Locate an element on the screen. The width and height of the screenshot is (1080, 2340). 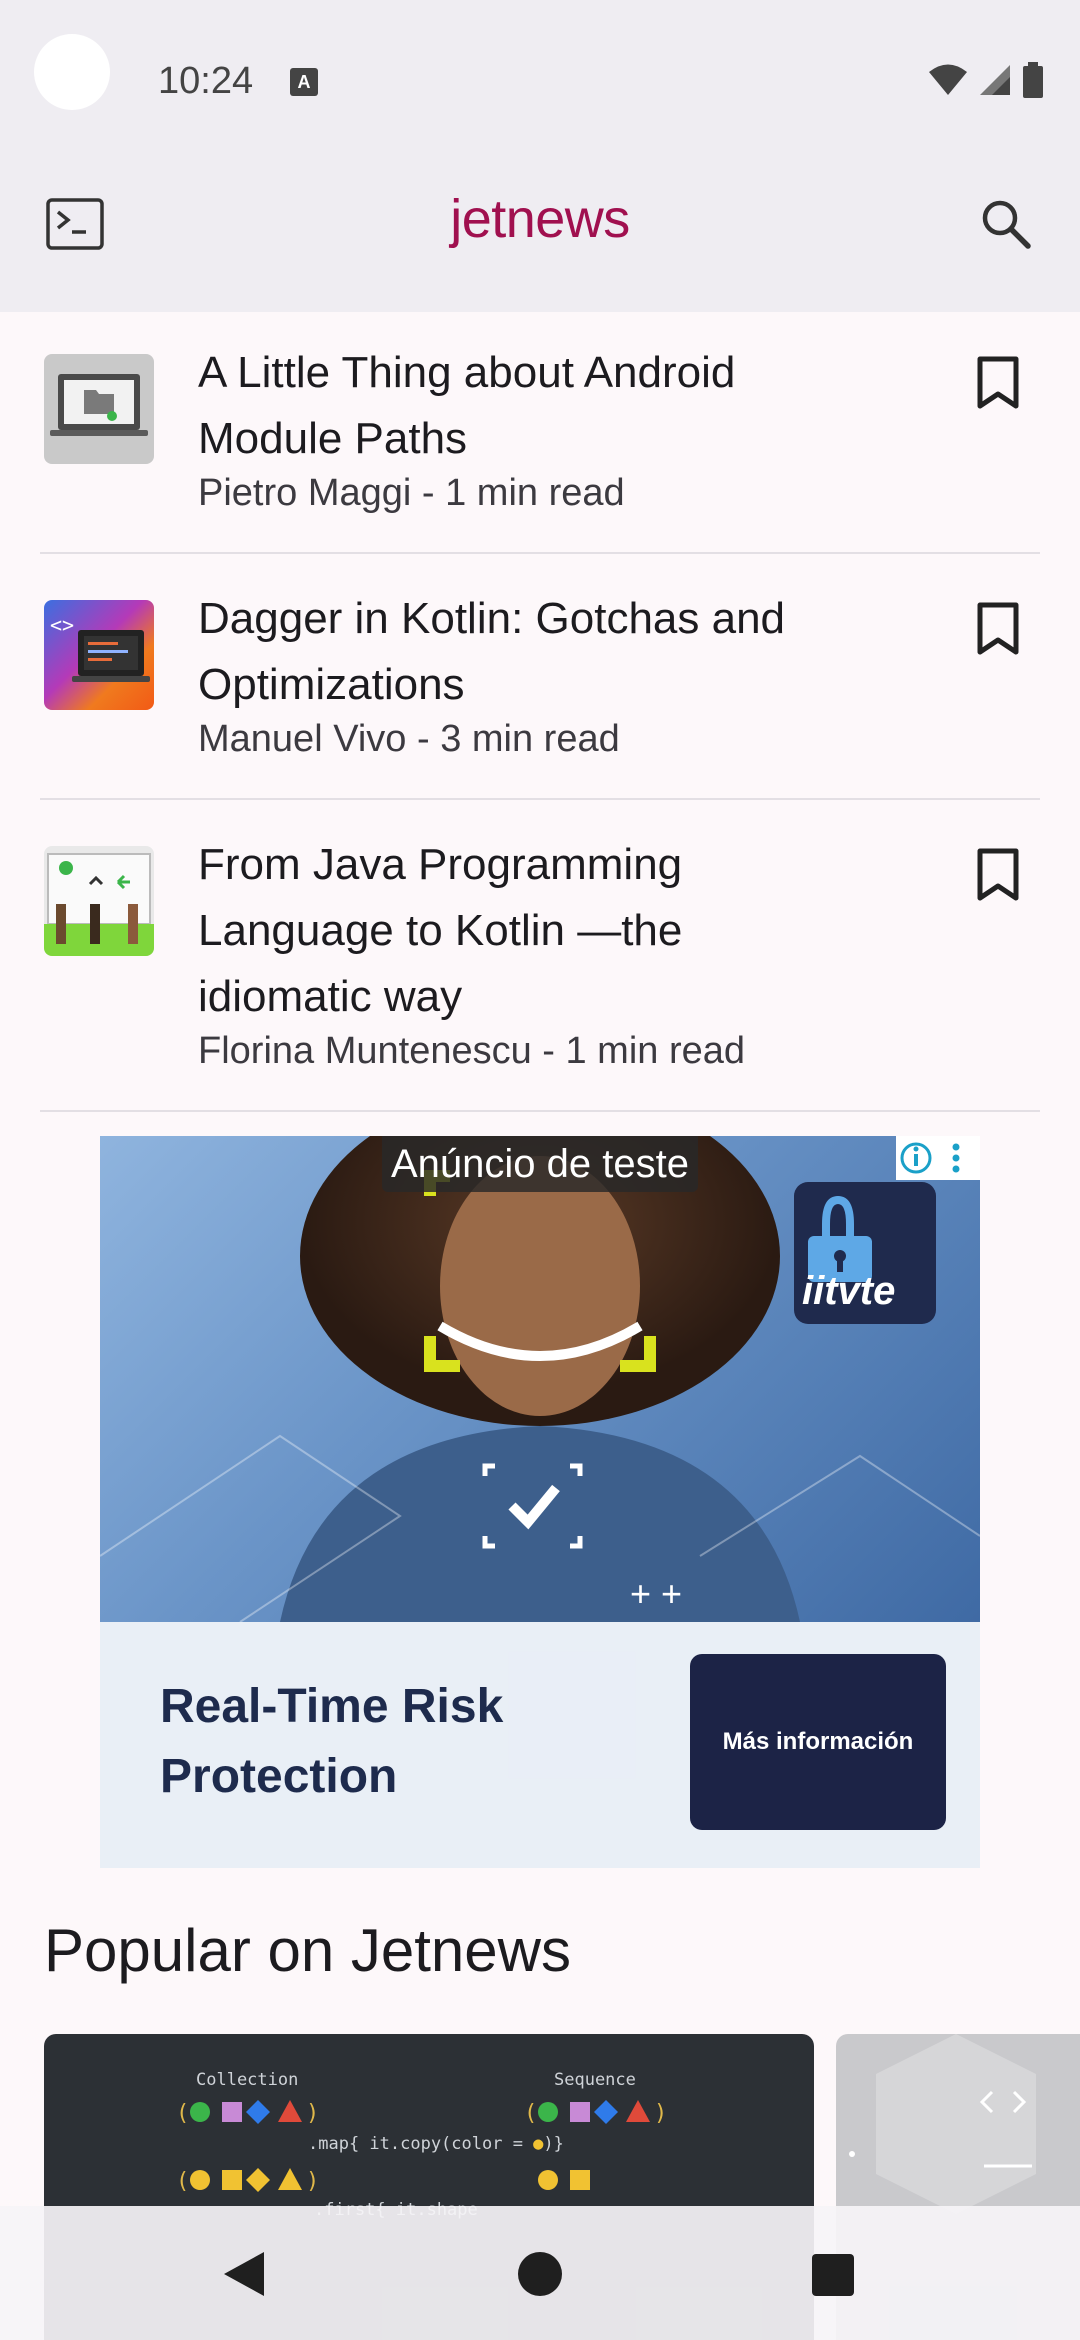
ad-info-area is located at coordinates (938, 1158).